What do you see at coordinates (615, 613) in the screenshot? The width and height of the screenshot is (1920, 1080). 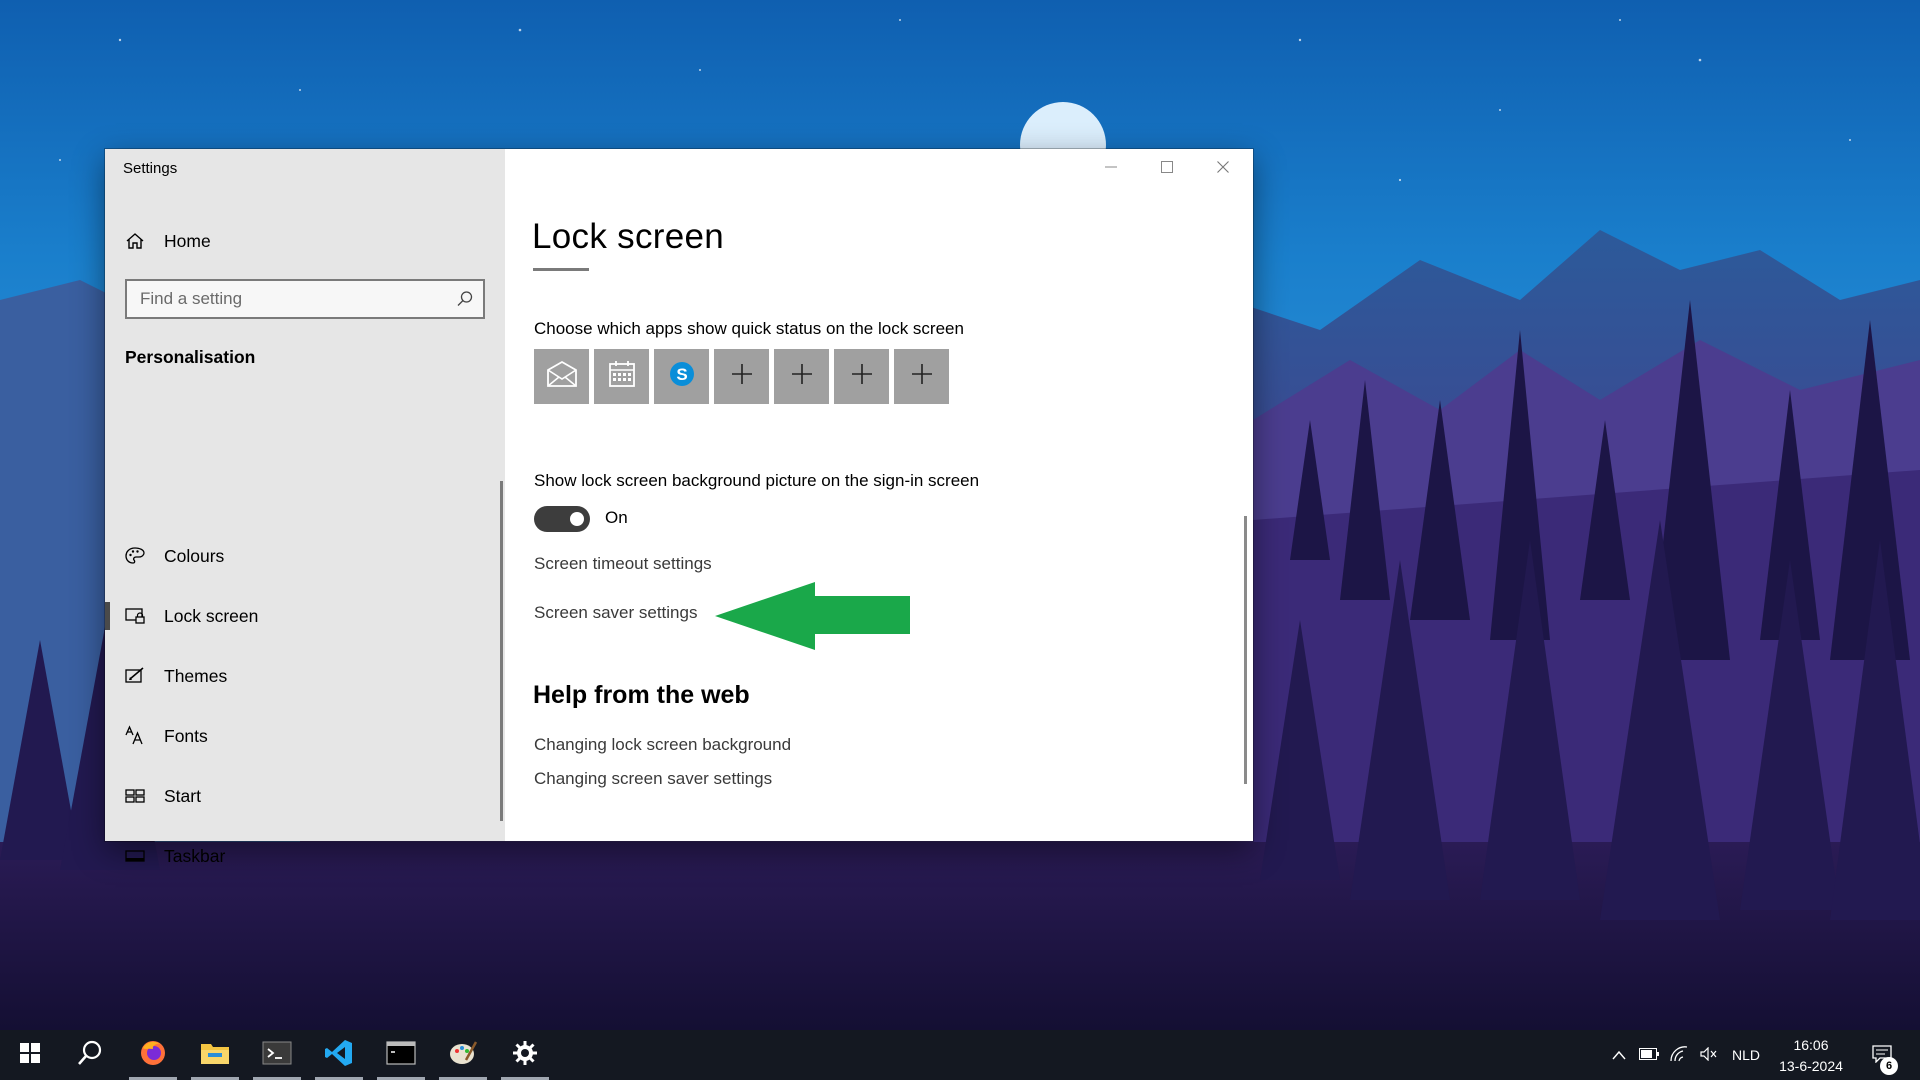 I see `screen-saver-settings-link: Screen saver settings` at bounding box center [615, 613].